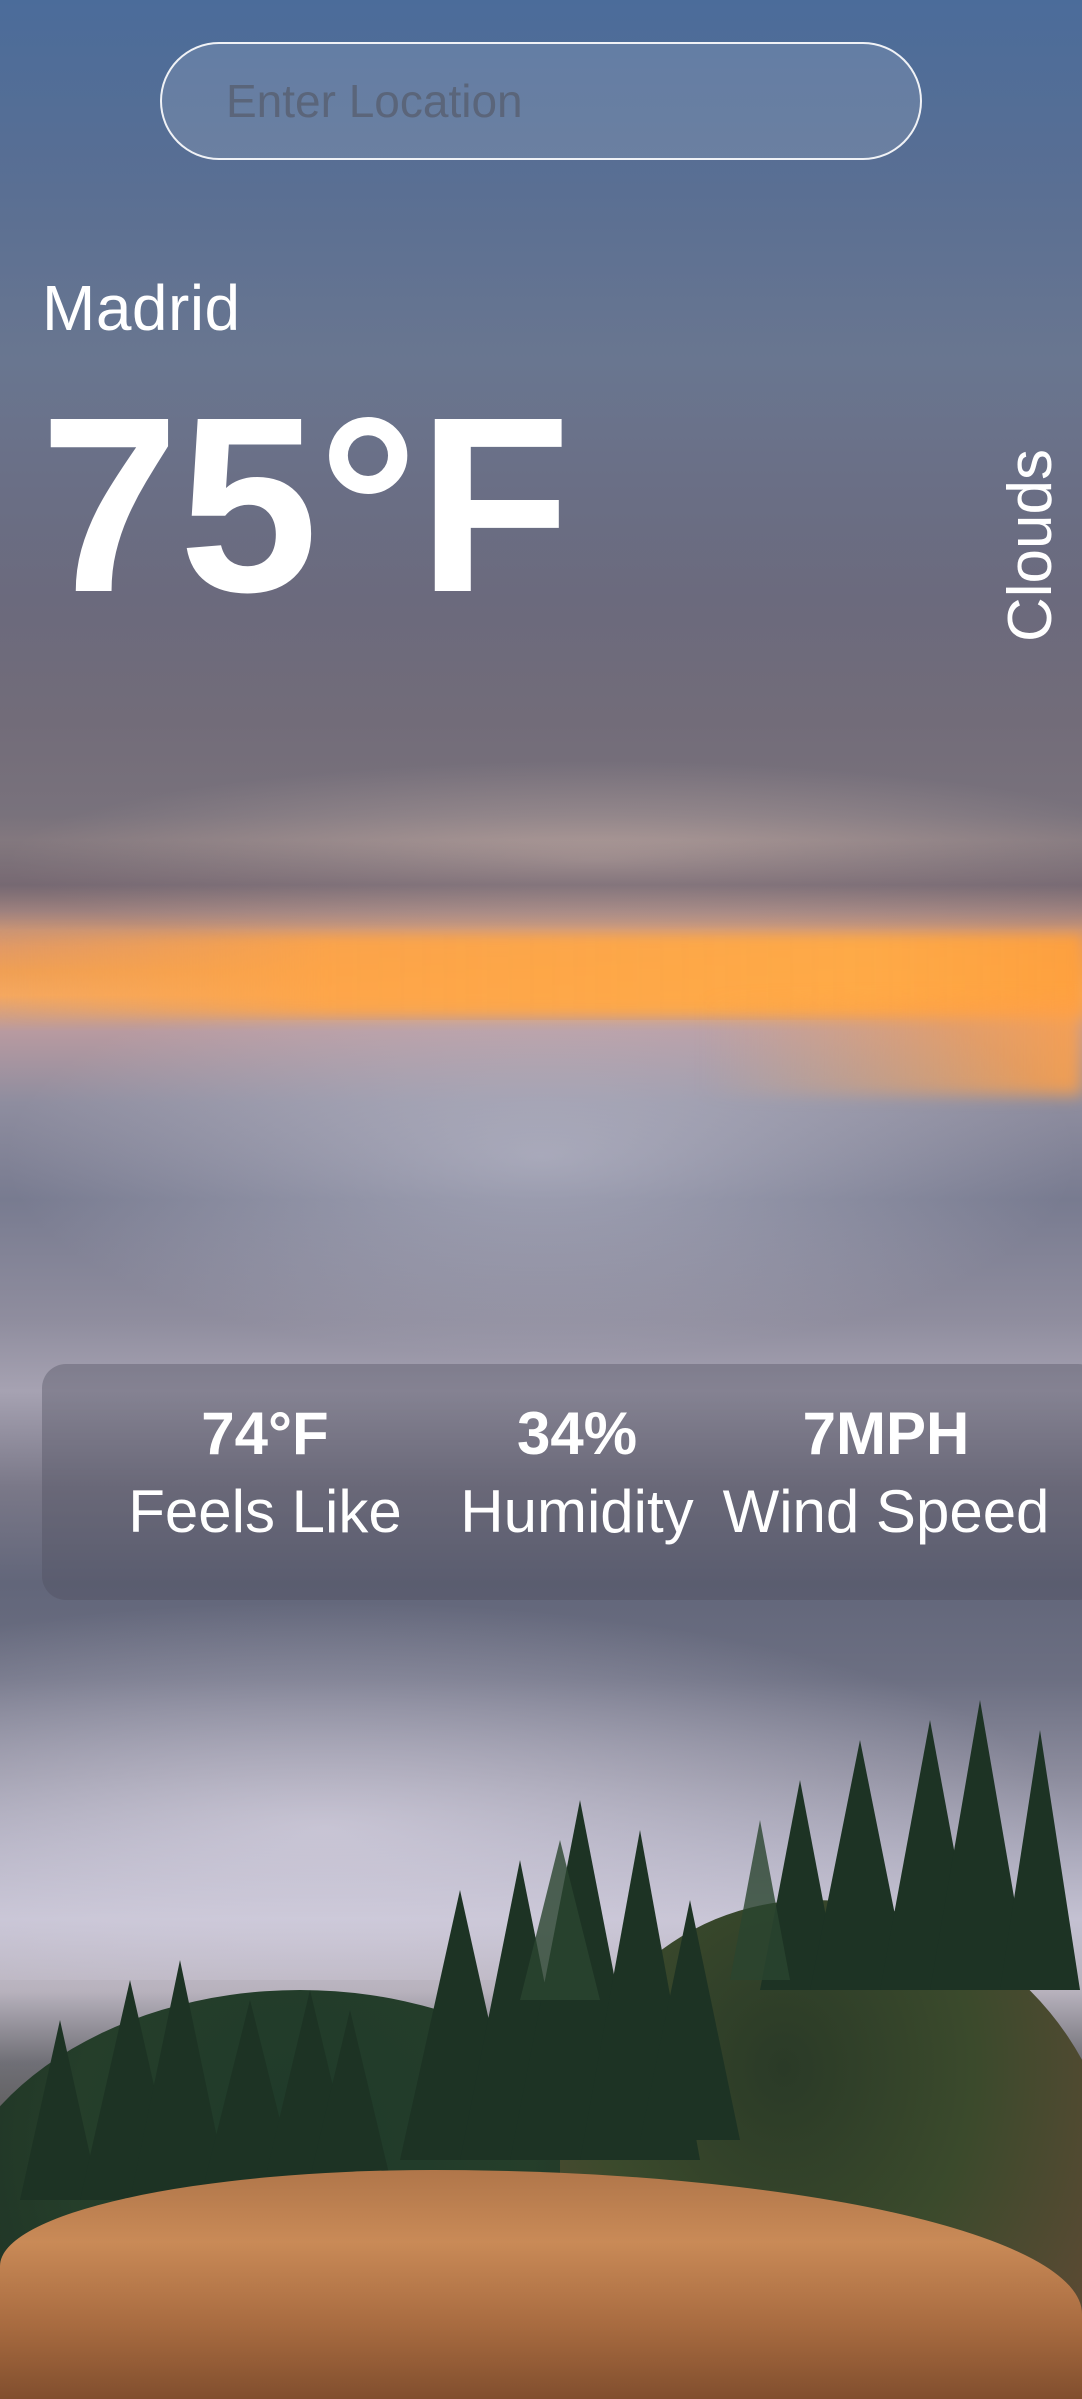 This screenshot has width=1082, height=2399. I want to click on weather-condition-label: Clouds, so click(1030, 545).